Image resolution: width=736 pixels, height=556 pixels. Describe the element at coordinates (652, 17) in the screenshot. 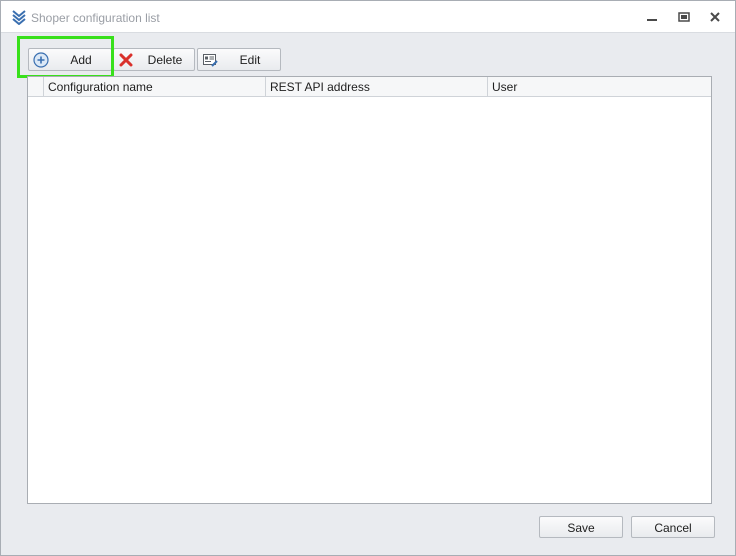

I see `minimize-icon` at that location.